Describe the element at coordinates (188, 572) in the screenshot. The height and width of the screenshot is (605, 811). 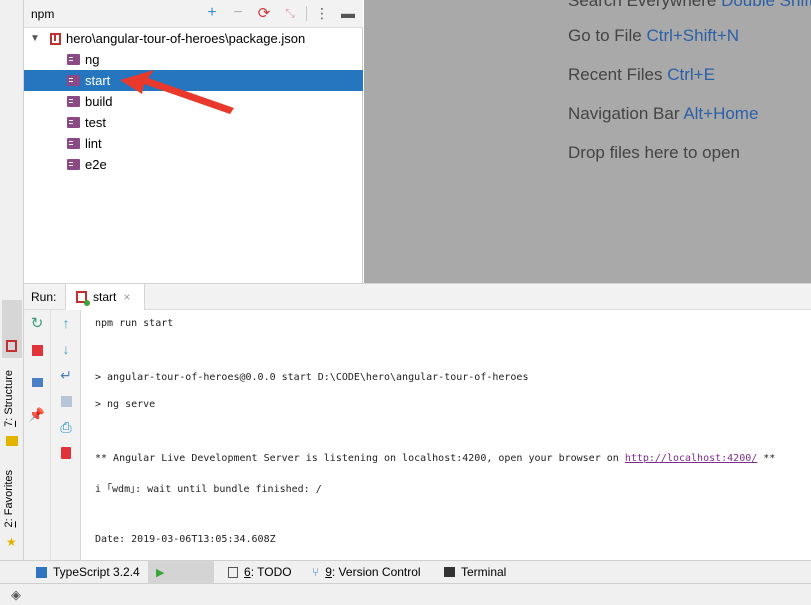
I see `run-tool-label: 4: Run` at that location.